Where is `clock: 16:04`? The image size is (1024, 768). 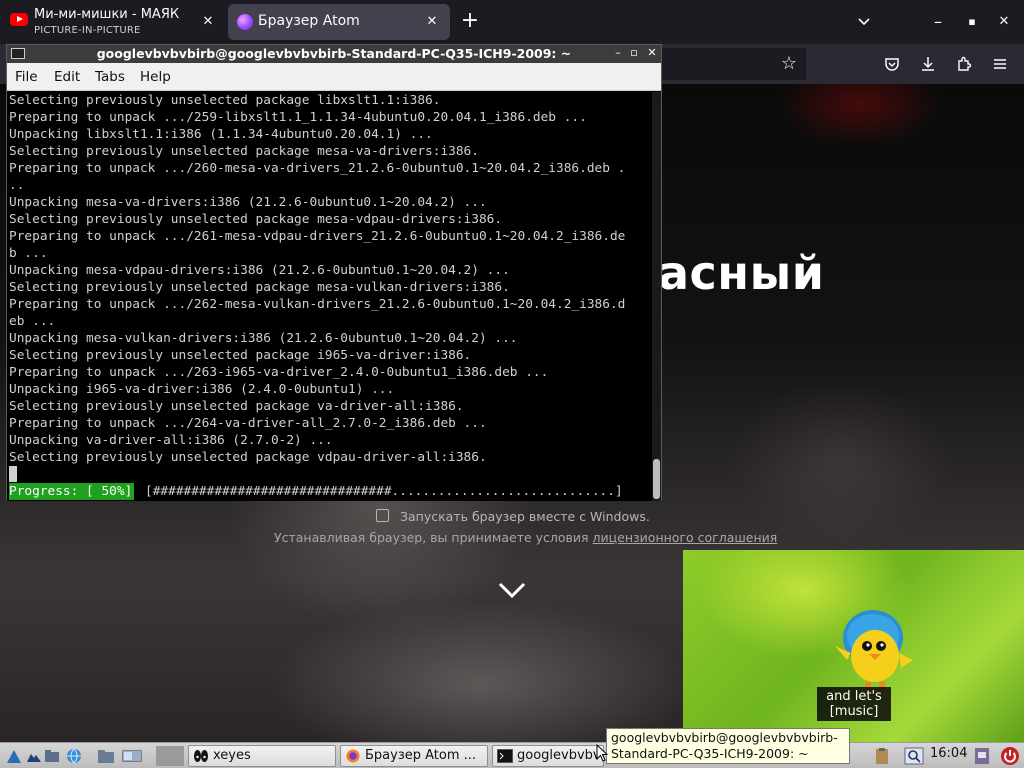 clock: 16:04 is located at coordinates (949, 753).